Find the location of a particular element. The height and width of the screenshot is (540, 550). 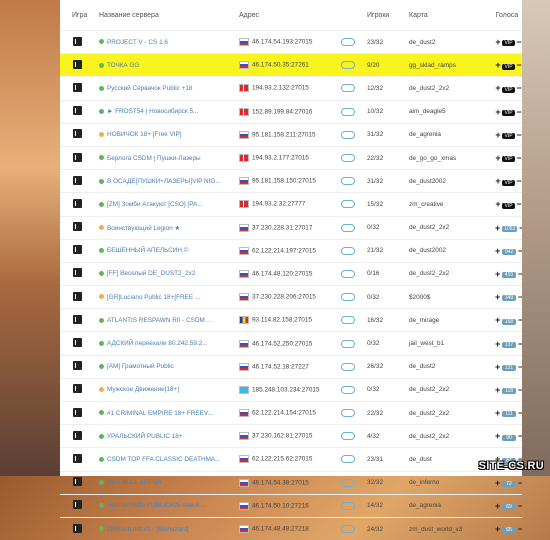

server-name-link: ТОЧКА GG is located at coordinates (123, 65).